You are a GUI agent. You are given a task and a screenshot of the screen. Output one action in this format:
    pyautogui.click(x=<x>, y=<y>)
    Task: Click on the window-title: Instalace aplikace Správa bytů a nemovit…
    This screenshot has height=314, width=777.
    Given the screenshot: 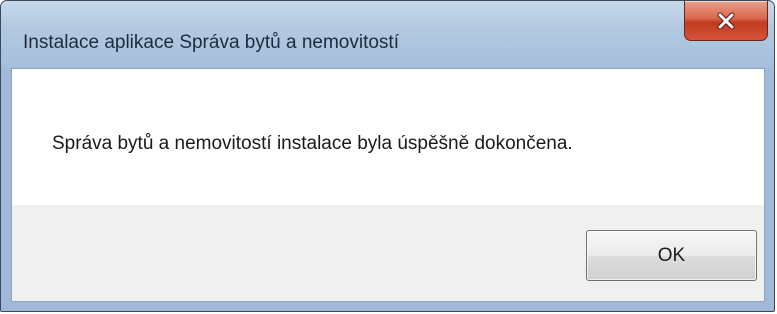 What is the action you would take?
    pyautogui.click(x=211, y=42)
    